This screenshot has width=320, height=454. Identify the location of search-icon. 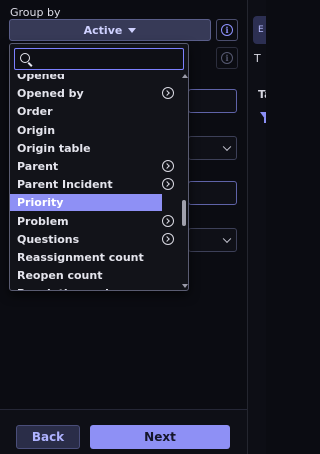
(25, 58).